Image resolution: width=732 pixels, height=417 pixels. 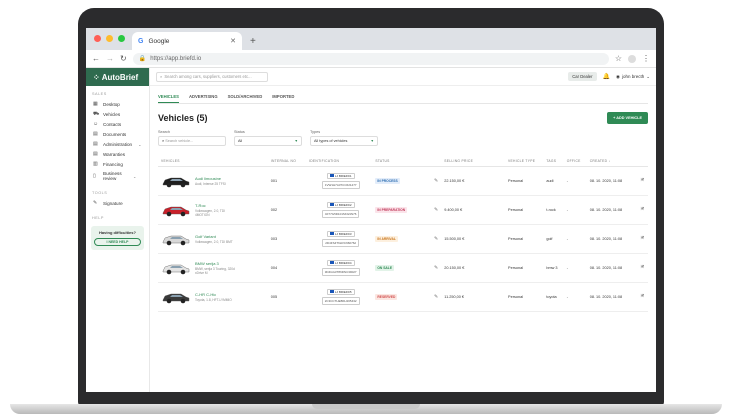 I want to click on vehicle-name: BMW serija 3, so click(x=217, y=263).